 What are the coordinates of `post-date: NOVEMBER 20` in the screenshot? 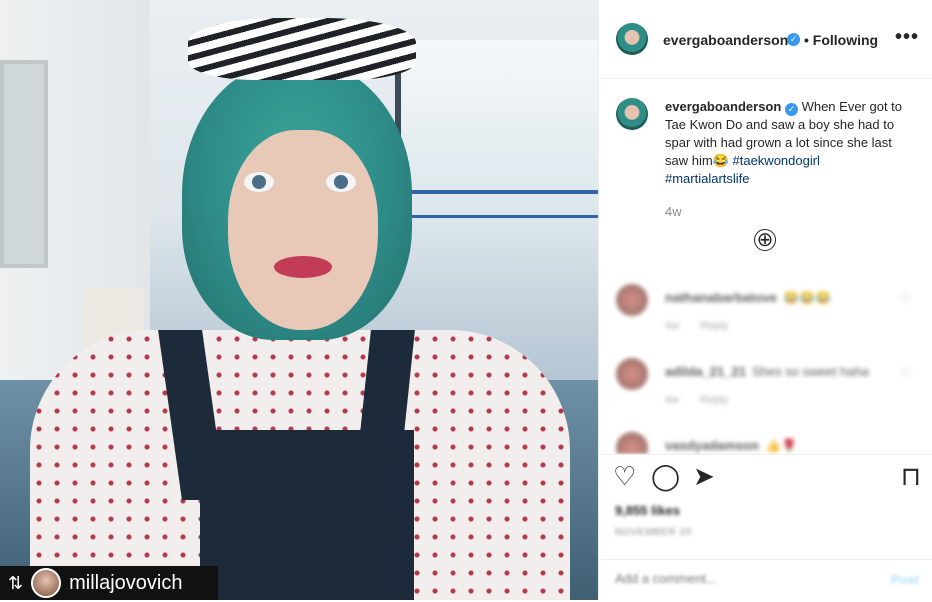 It's located at (653, 532).